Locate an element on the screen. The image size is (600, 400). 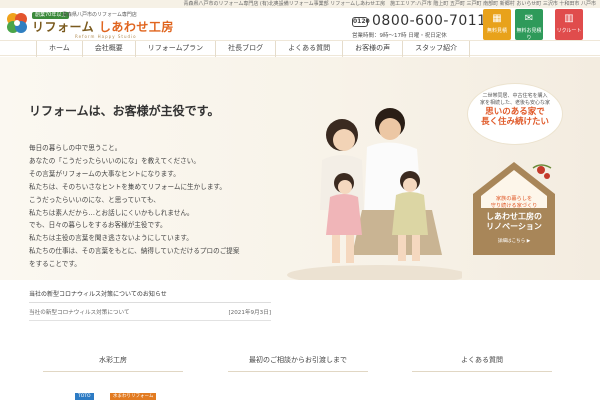
renovation-title: しあわせ工房の リノベーション is located at coordinates (514, 222).